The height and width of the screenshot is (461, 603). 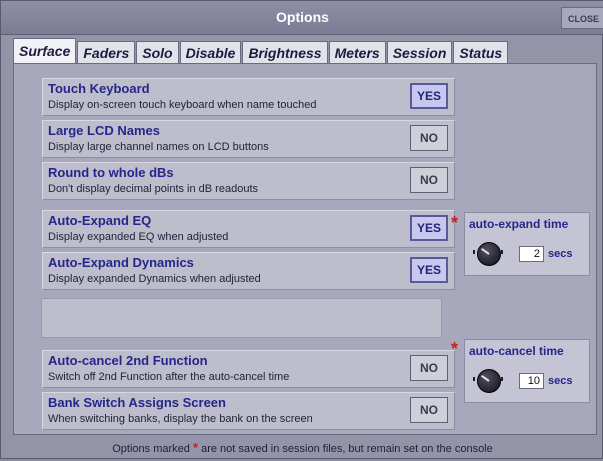 What do you see at coordinates (45, 50) in the screenshot?
I see `tab-surface: Surface` at bounding box center [45, 50].